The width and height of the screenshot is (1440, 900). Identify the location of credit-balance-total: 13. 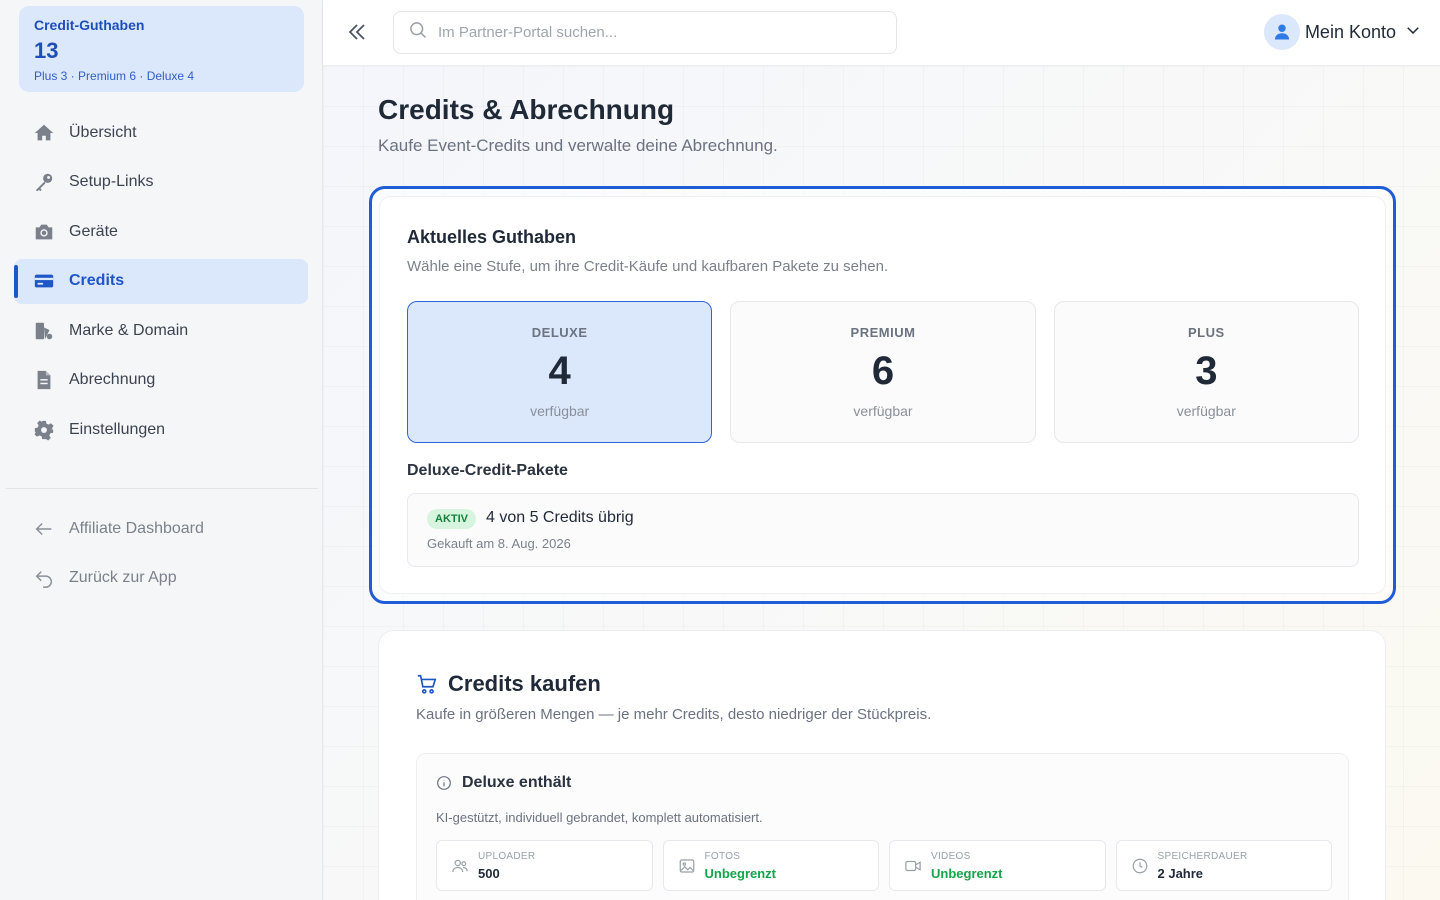
(46, 50).